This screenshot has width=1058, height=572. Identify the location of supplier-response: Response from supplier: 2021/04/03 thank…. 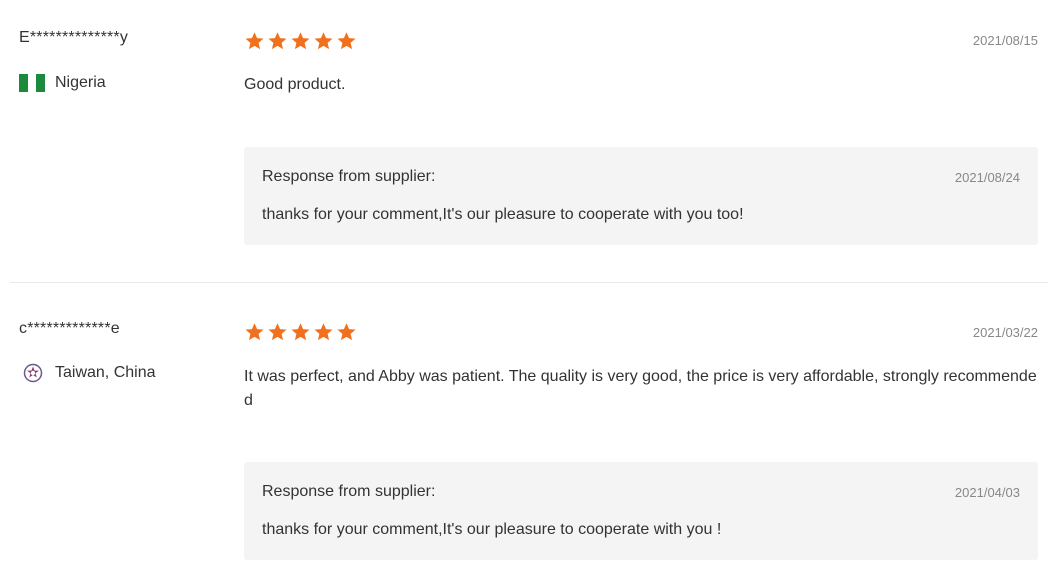
(641, 511).